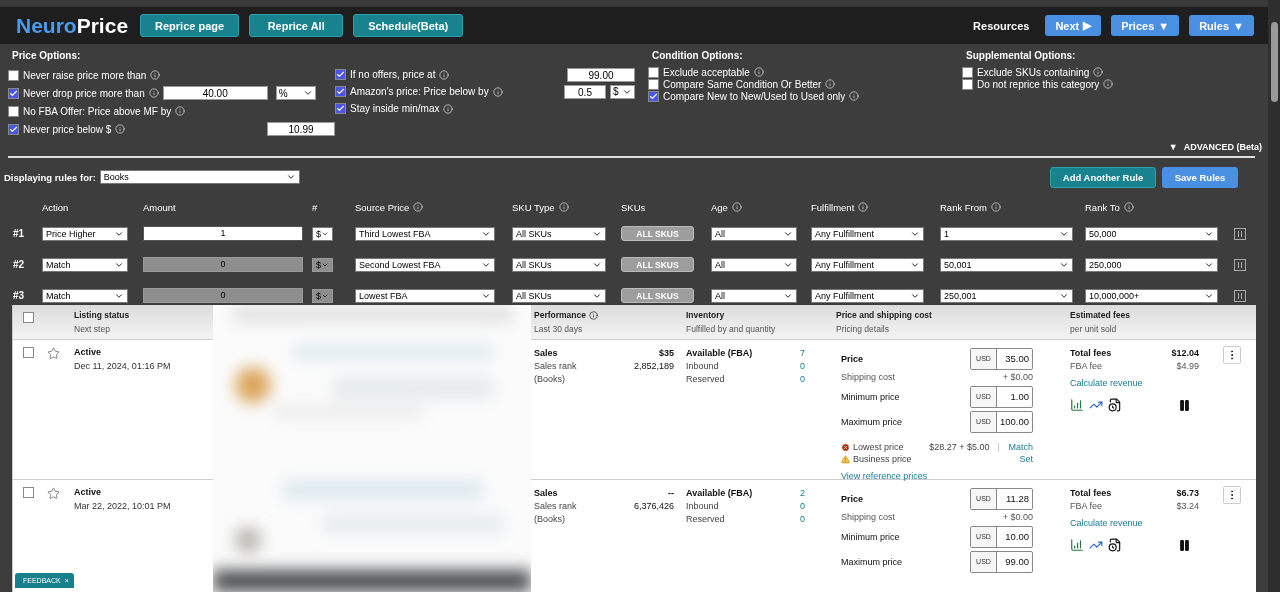 The image size is (1280, 592). Describe the element at coordinates (223, 233) in the screenshot. I see `amount-input: 1` at that location.